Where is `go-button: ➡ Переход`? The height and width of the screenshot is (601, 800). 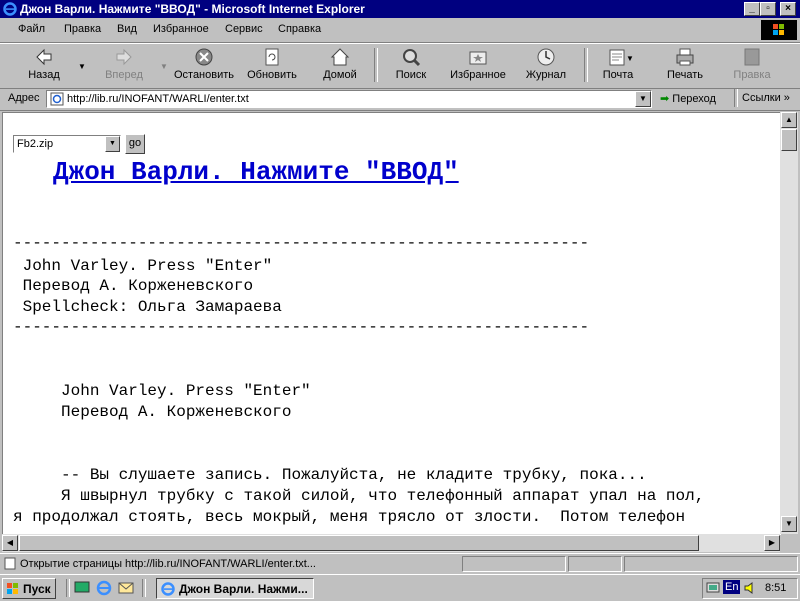
go-button: ➡ Переход is located at coordinates (688, 98).